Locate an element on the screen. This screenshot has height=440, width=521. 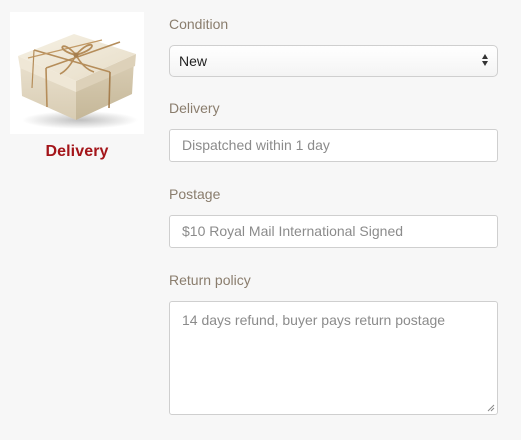
resize-grip-icon is located at coordinates (490, 407).